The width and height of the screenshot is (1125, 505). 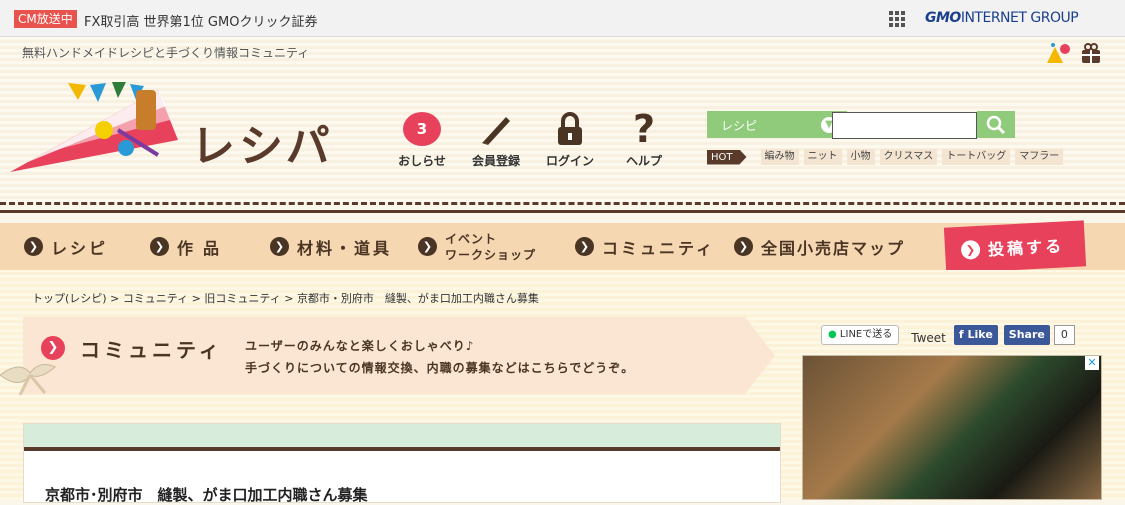 What do you see at coordinates (200, 20) in the screenshot?
I see `gmo-ad-link: FX取引高 世界第1位 GMOクリック証券` at bounding box center [200, 20].